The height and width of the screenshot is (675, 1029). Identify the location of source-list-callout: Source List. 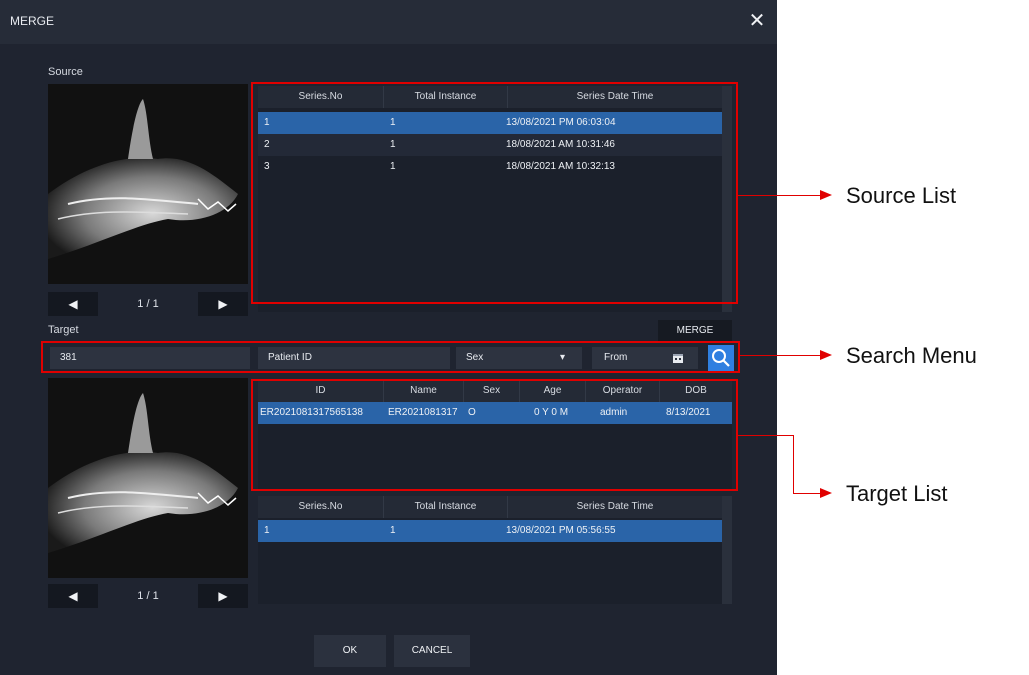
(901, 195).